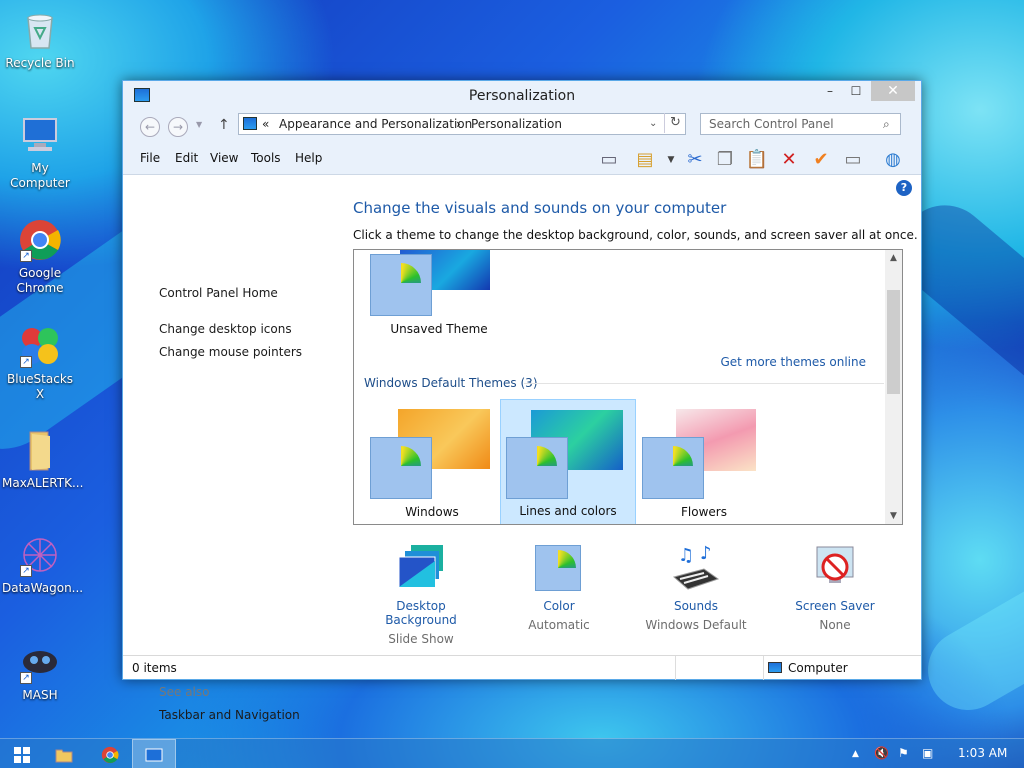 The height and width of the screenshot is (768, 1024). I want to click on chrome-taskbar-button, so click(110, 753).